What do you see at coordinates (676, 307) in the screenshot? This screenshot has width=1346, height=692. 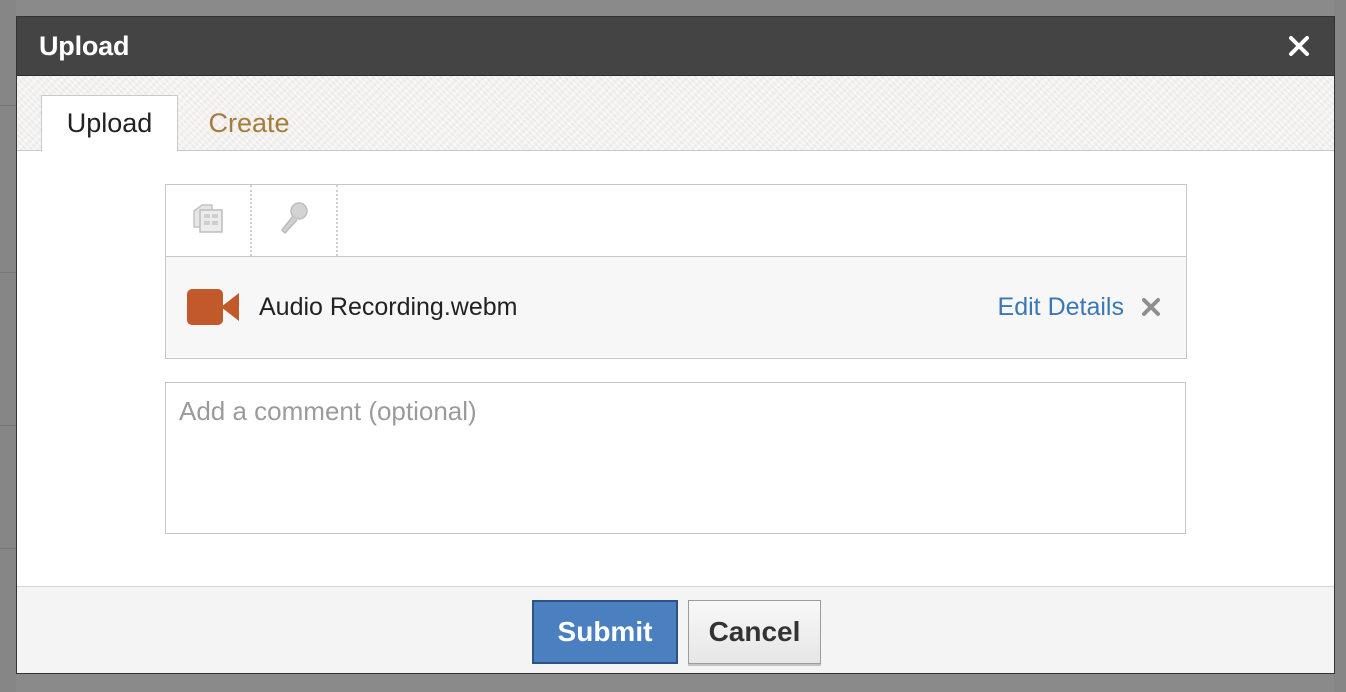 I see `file-row: Audio Recording.webm Edit Details` at bounding box center [676, 307].